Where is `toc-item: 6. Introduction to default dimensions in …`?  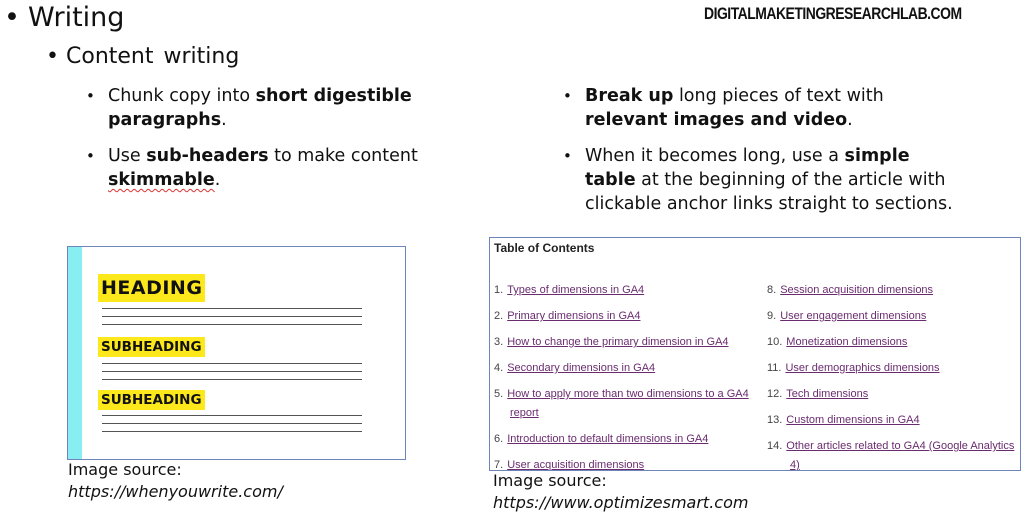
toc-item: 6. Introduction to default dimensions in … is located at coordinates (601, 439).